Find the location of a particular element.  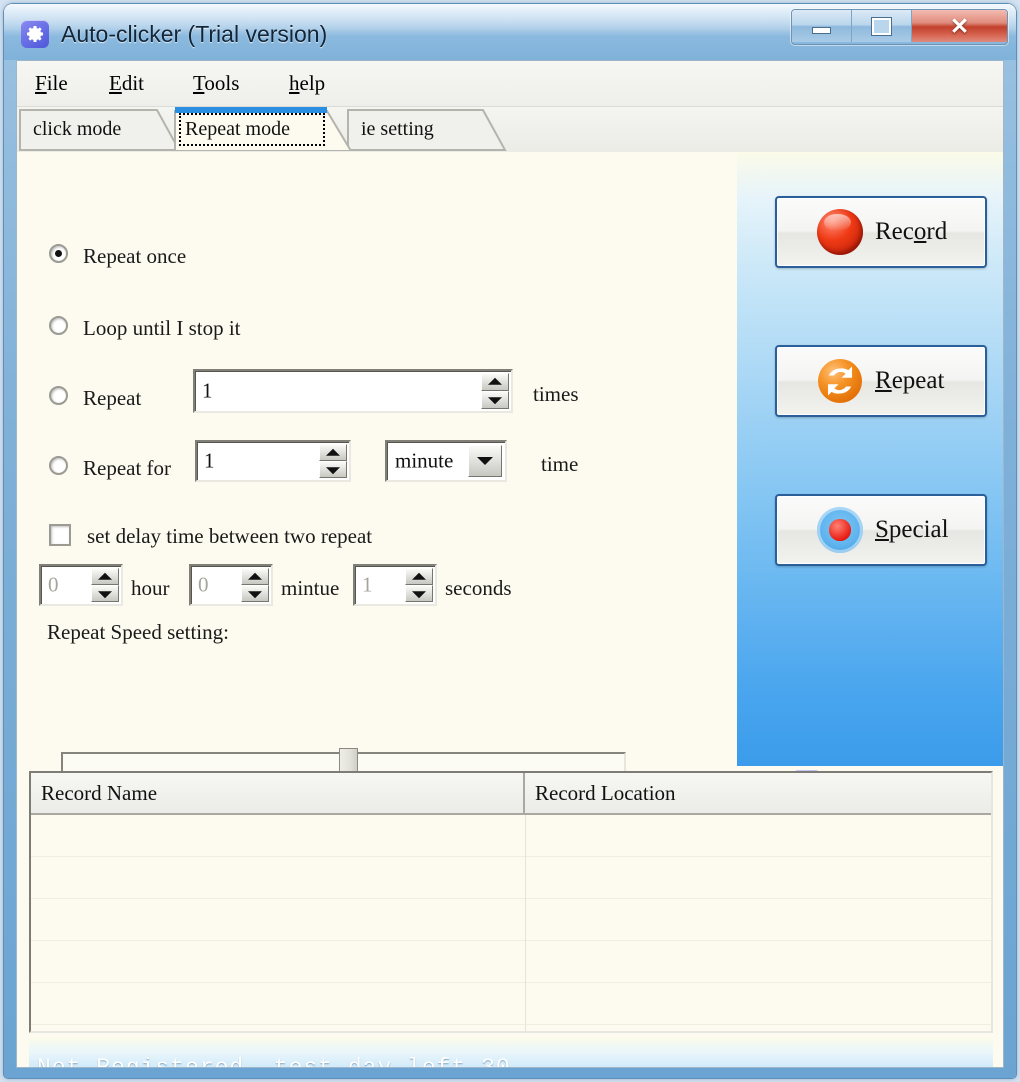

repeat-for-spinner: 1 is located at coordinates (273, 461).